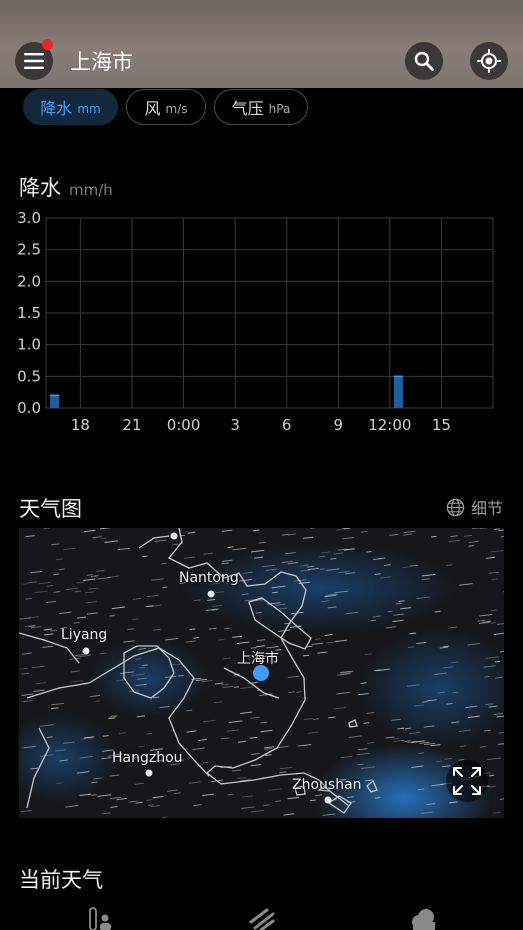 The width and height of the screenshot is (523, 930). Describe the element at coordinates (89, 109) in the screenshot. I see `tab-unit: mm` at that location.